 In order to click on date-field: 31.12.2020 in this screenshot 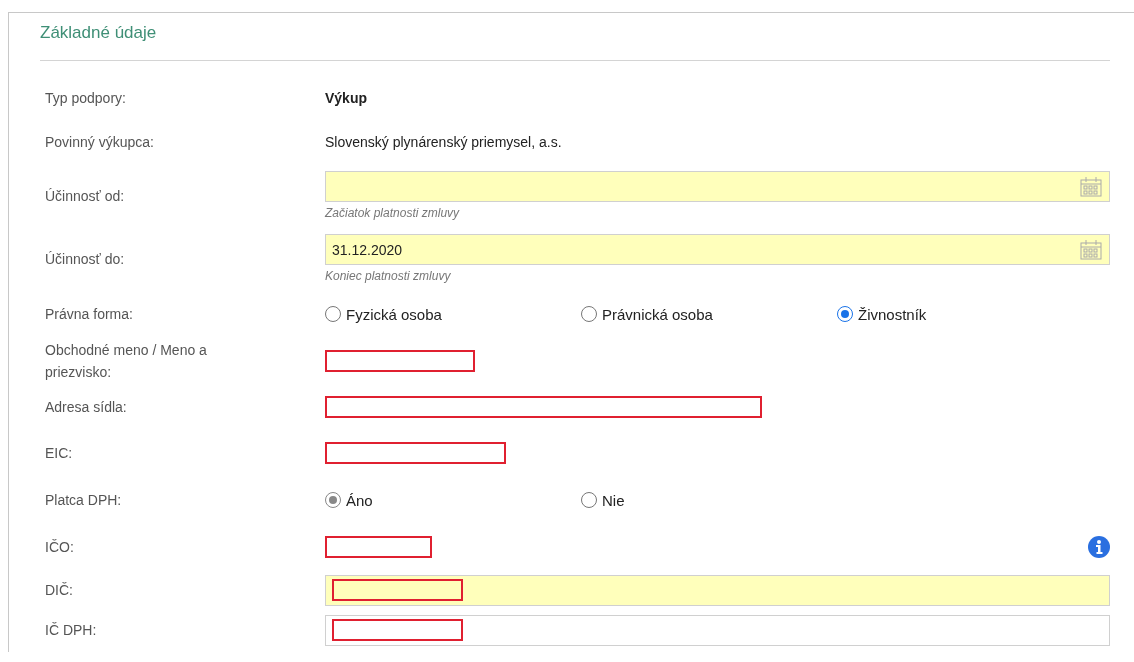, I will do `click(717, 249)`.